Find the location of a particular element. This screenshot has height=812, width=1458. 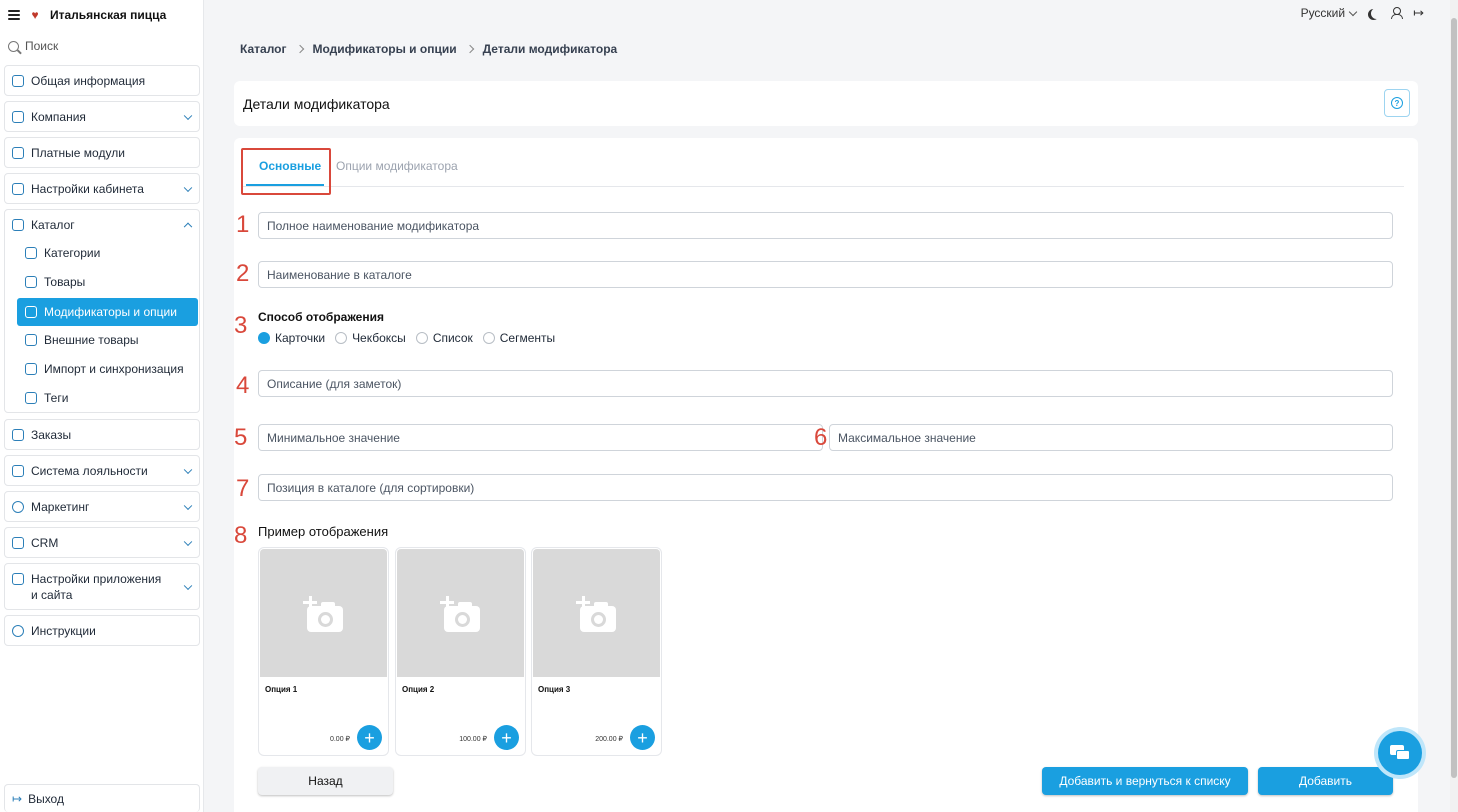

sidebar-item-logout: ↦ Выход is located at coordinates (102, 798).